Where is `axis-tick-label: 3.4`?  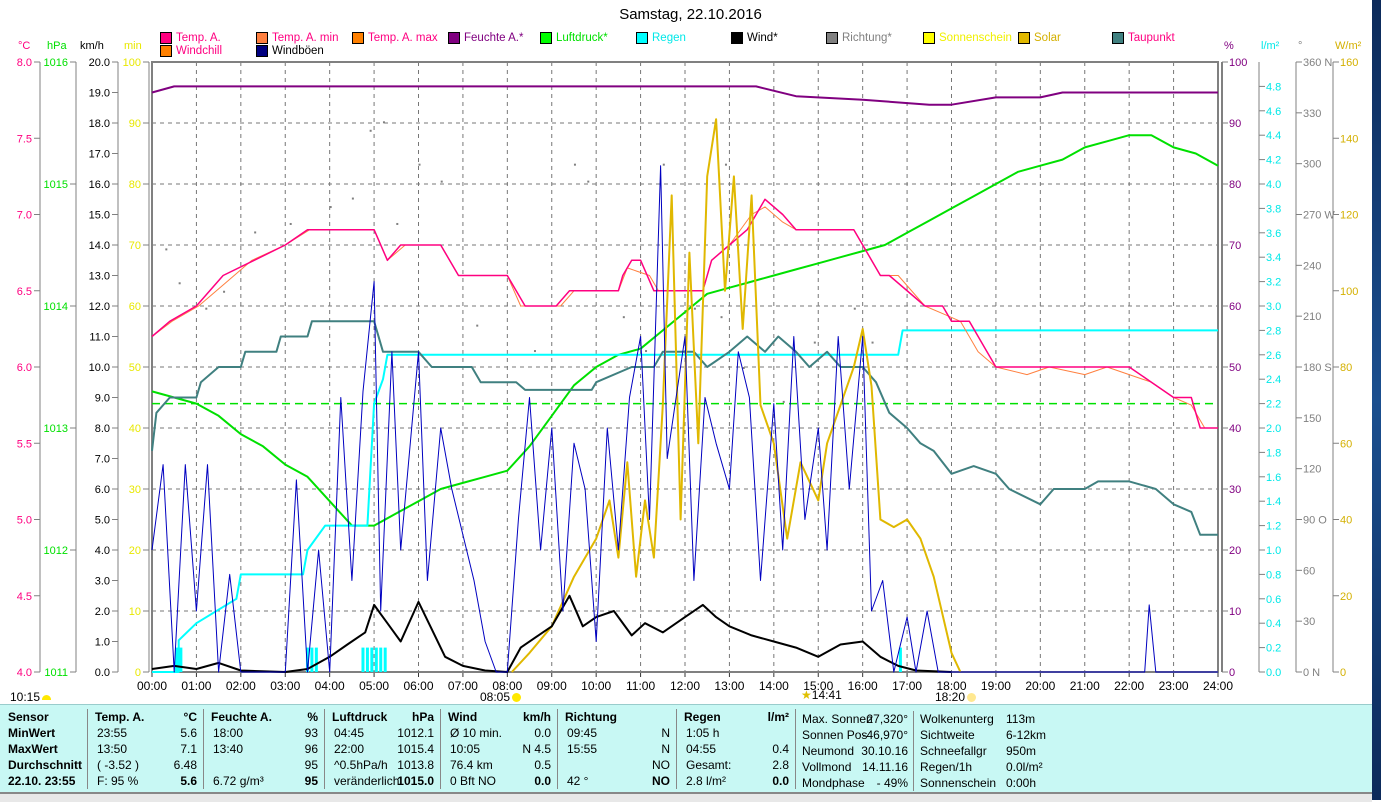
axis-tick-label: 3.4 is located at coordinates (1273, 258).